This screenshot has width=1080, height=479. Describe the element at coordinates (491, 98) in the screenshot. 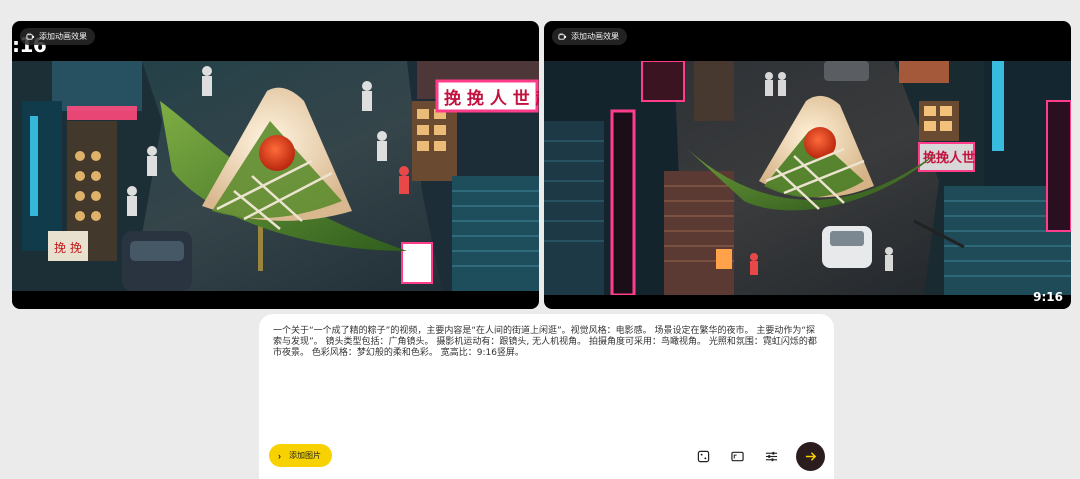

I see `shop-sign-neon: 挽 挽 人 世 趣` at that location.